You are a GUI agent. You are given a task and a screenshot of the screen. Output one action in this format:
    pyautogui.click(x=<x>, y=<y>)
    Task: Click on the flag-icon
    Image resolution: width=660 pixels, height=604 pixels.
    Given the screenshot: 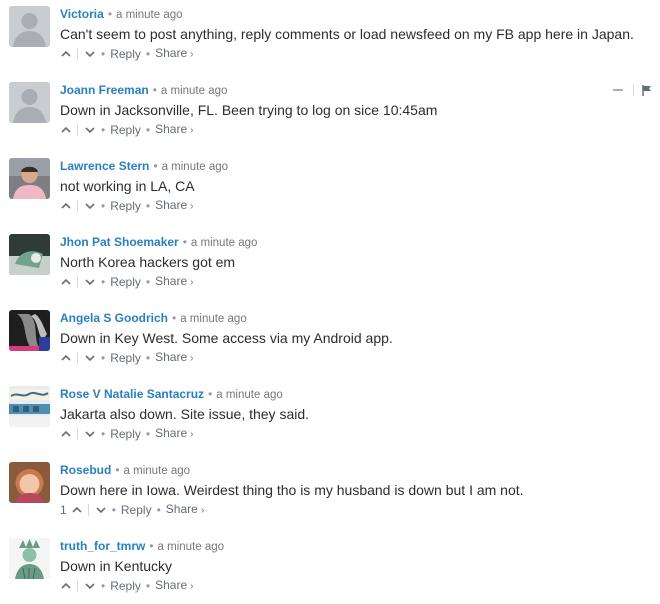 What is the action you would take?
    pyautogui.click(x=647, y=90)
    